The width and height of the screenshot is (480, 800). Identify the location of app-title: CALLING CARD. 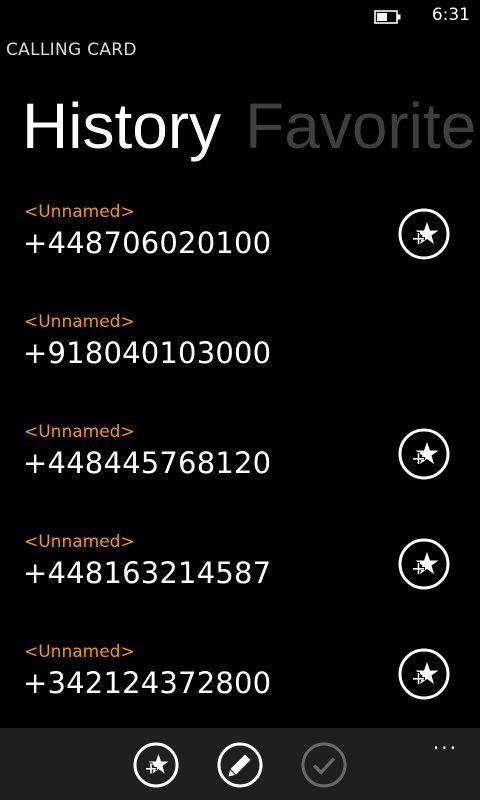
(71, 50).